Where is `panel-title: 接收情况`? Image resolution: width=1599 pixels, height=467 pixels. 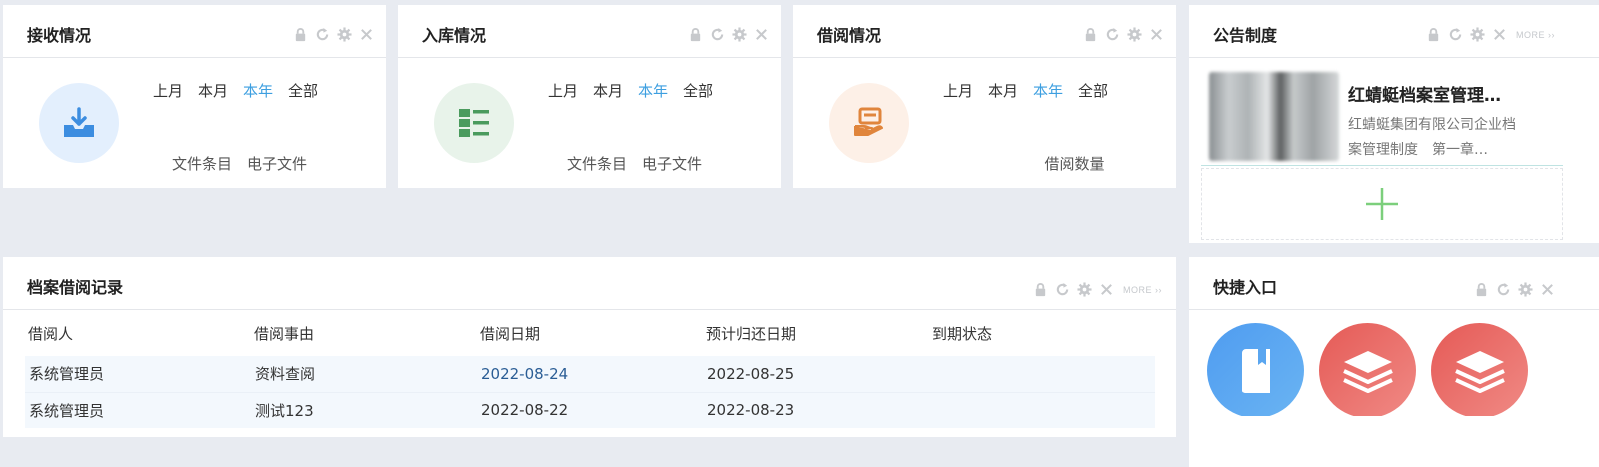
panel-title: 接收情况 is located at coordinates (59, 35).